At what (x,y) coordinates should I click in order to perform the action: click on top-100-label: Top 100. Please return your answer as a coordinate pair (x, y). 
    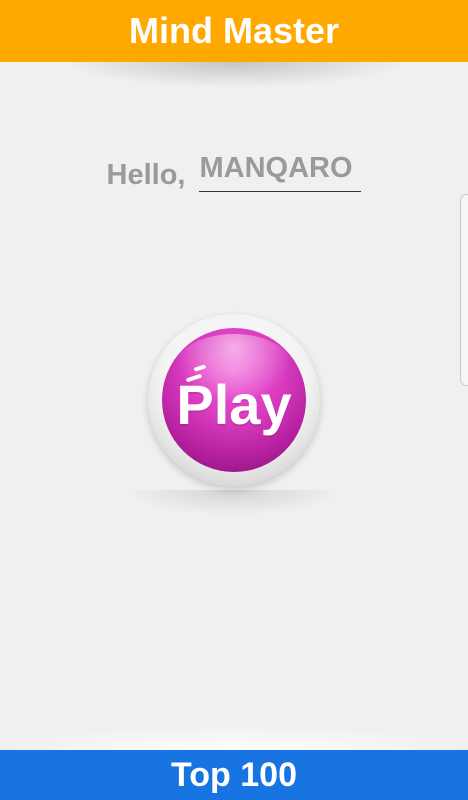
    Looking at the image, I should click on (234, 774).